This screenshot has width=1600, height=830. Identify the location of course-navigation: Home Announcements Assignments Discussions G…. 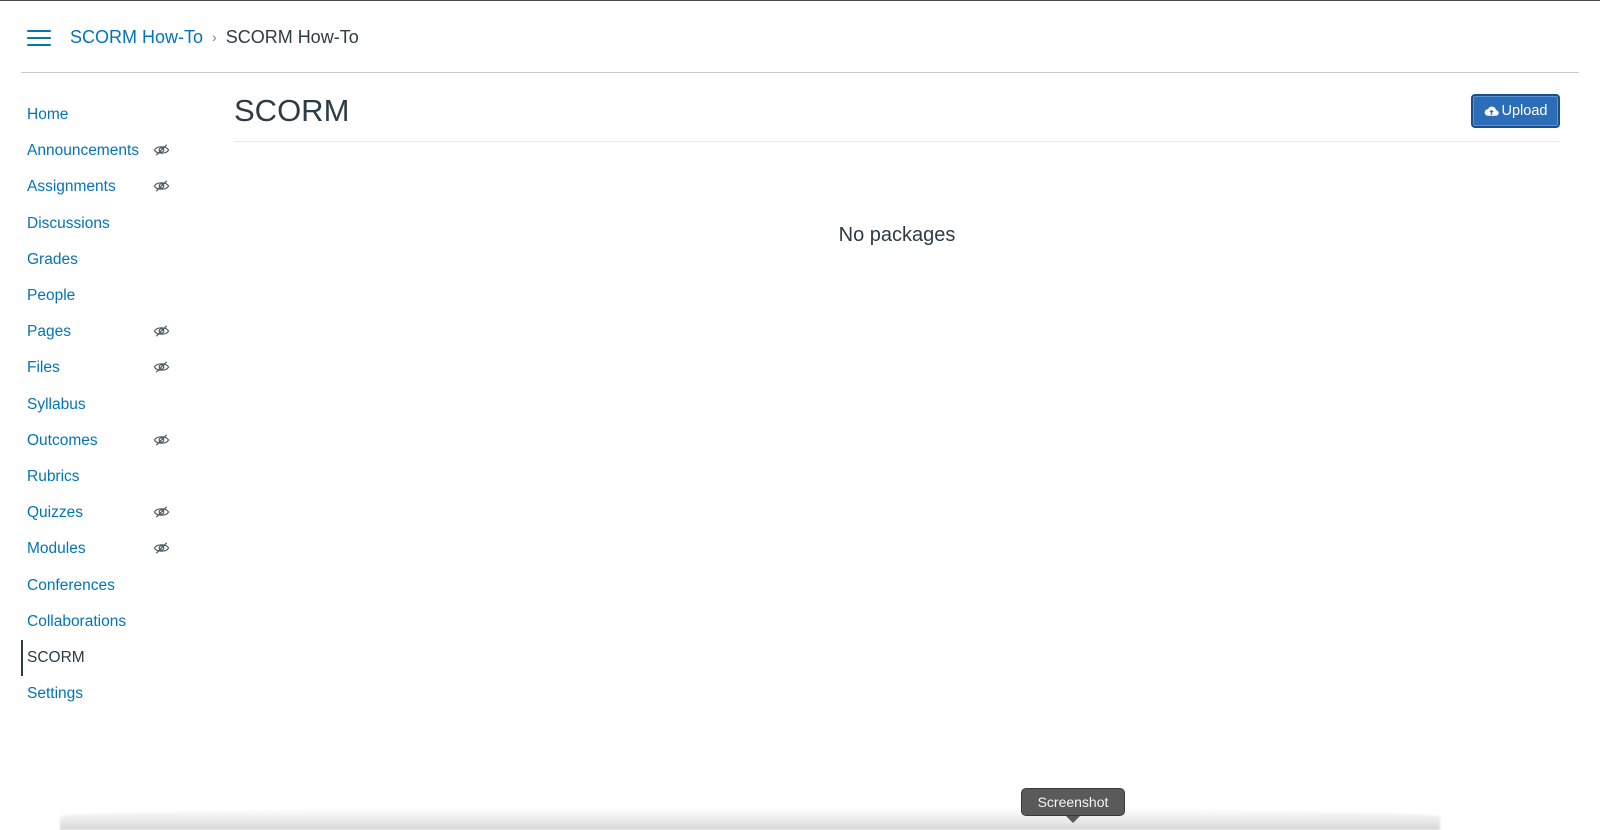
(101, 404).